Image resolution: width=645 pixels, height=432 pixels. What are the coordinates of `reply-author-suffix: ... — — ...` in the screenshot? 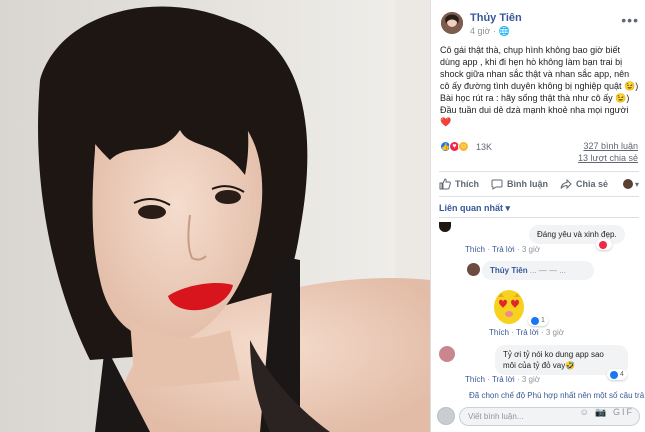 It's located at (547, 270).